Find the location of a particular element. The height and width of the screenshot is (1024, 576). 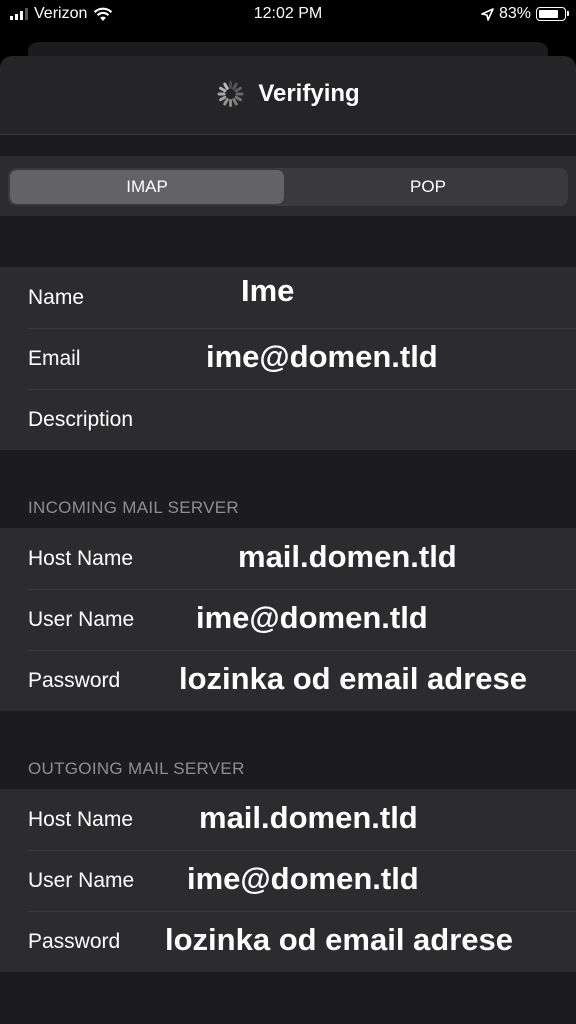

incoming-section-header: INCOMING MAIL SERVER is located at coordinates (133, 507).